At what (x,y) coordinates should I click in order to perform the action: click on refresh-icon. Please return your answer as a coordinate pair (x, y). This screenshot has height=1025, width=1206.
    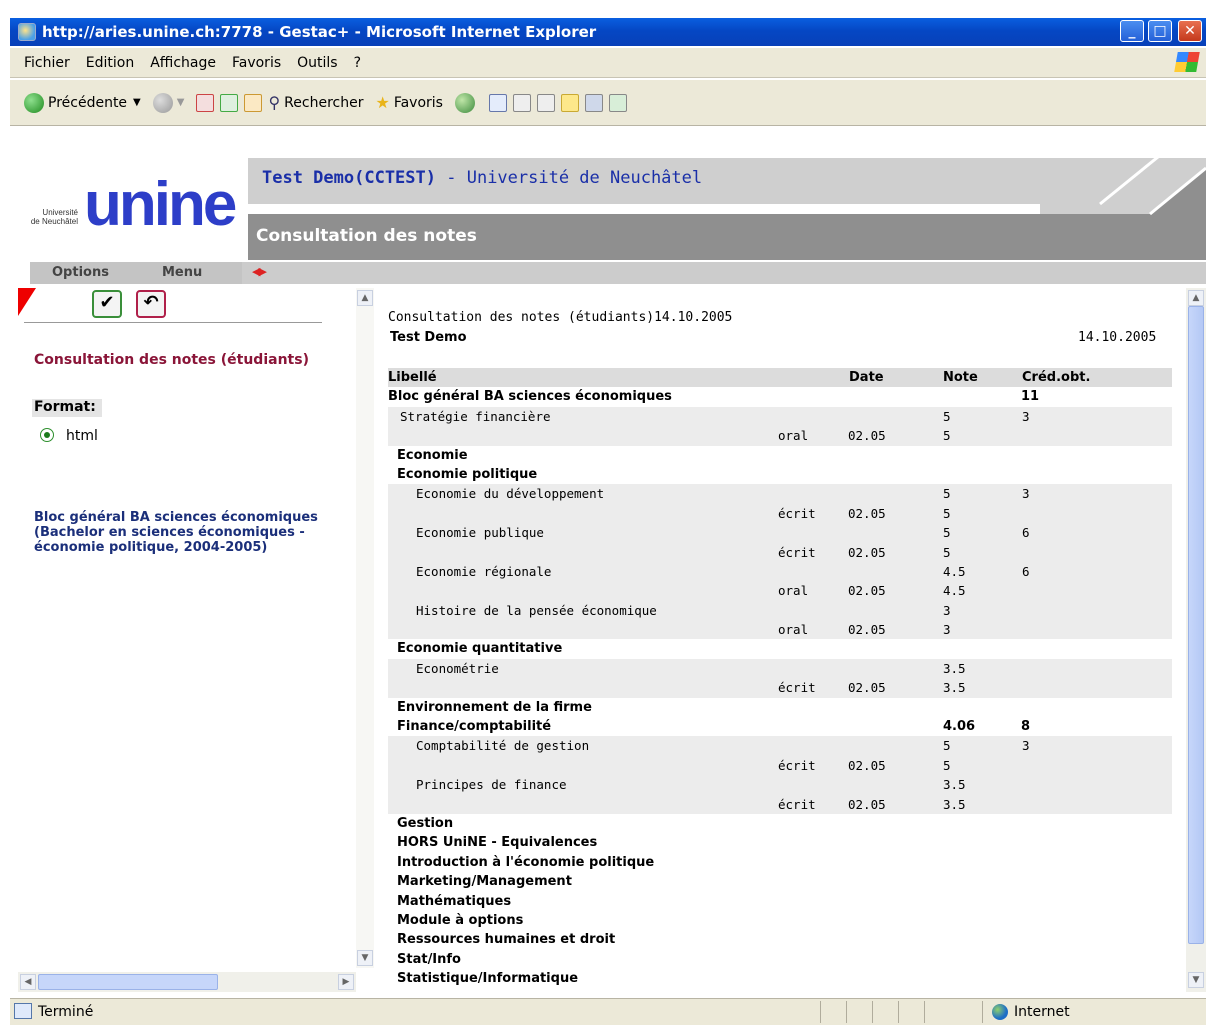
    Looking at the image, I should click on (229, 102).